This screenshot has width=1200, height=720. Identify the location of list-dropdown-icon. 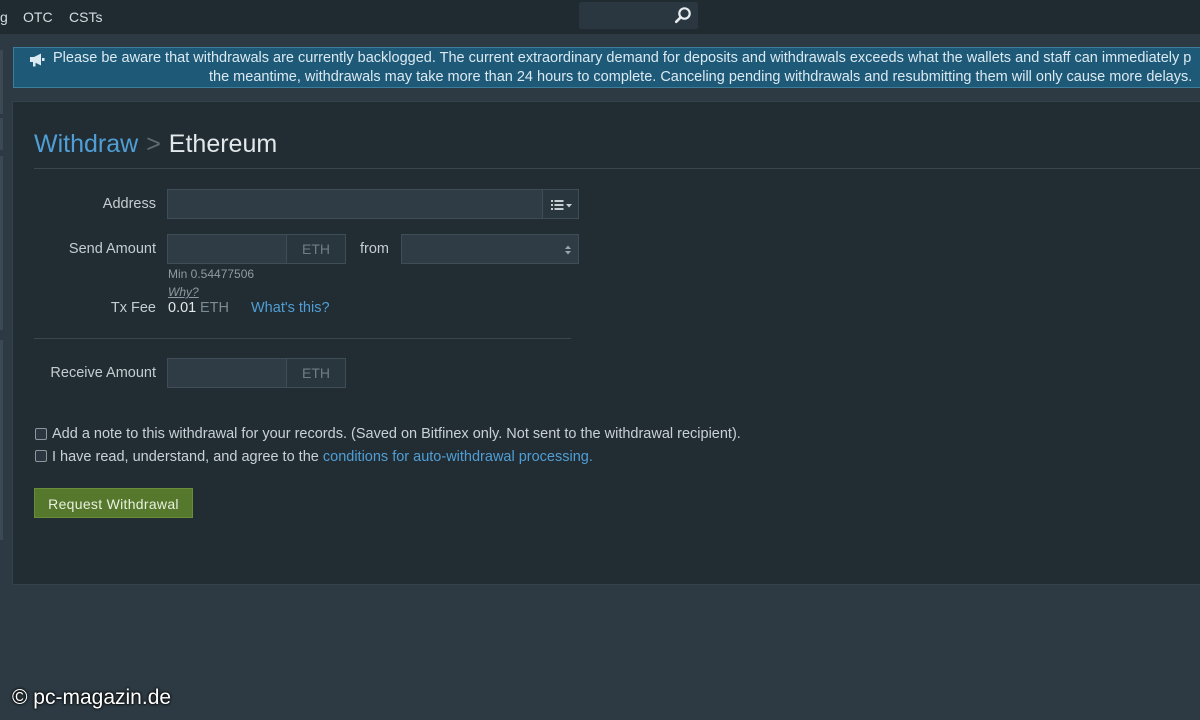
(561, 205).